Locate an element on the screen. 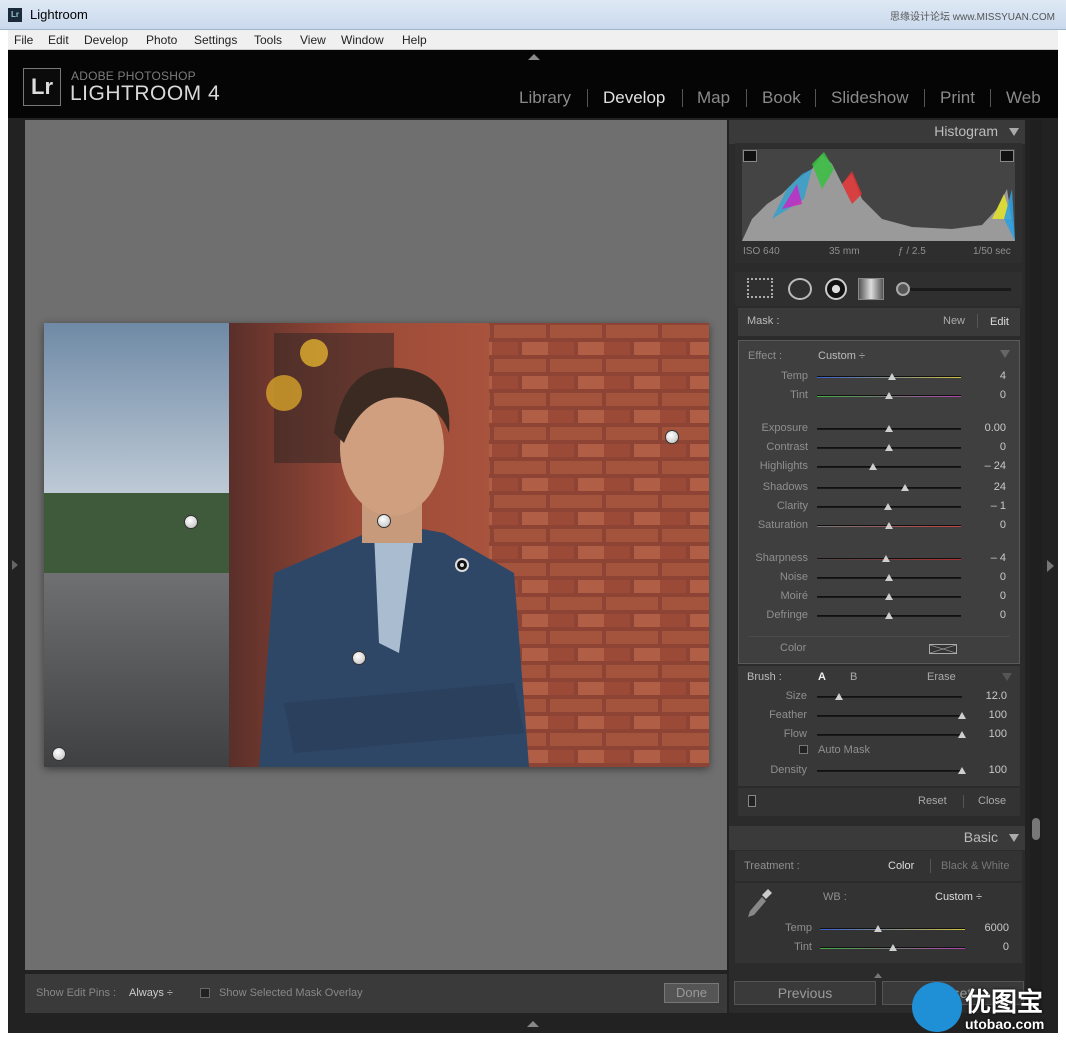 The image size is (1066, 1040). slider-sharpness-slider-thumb is located at coordinates (886, 558).